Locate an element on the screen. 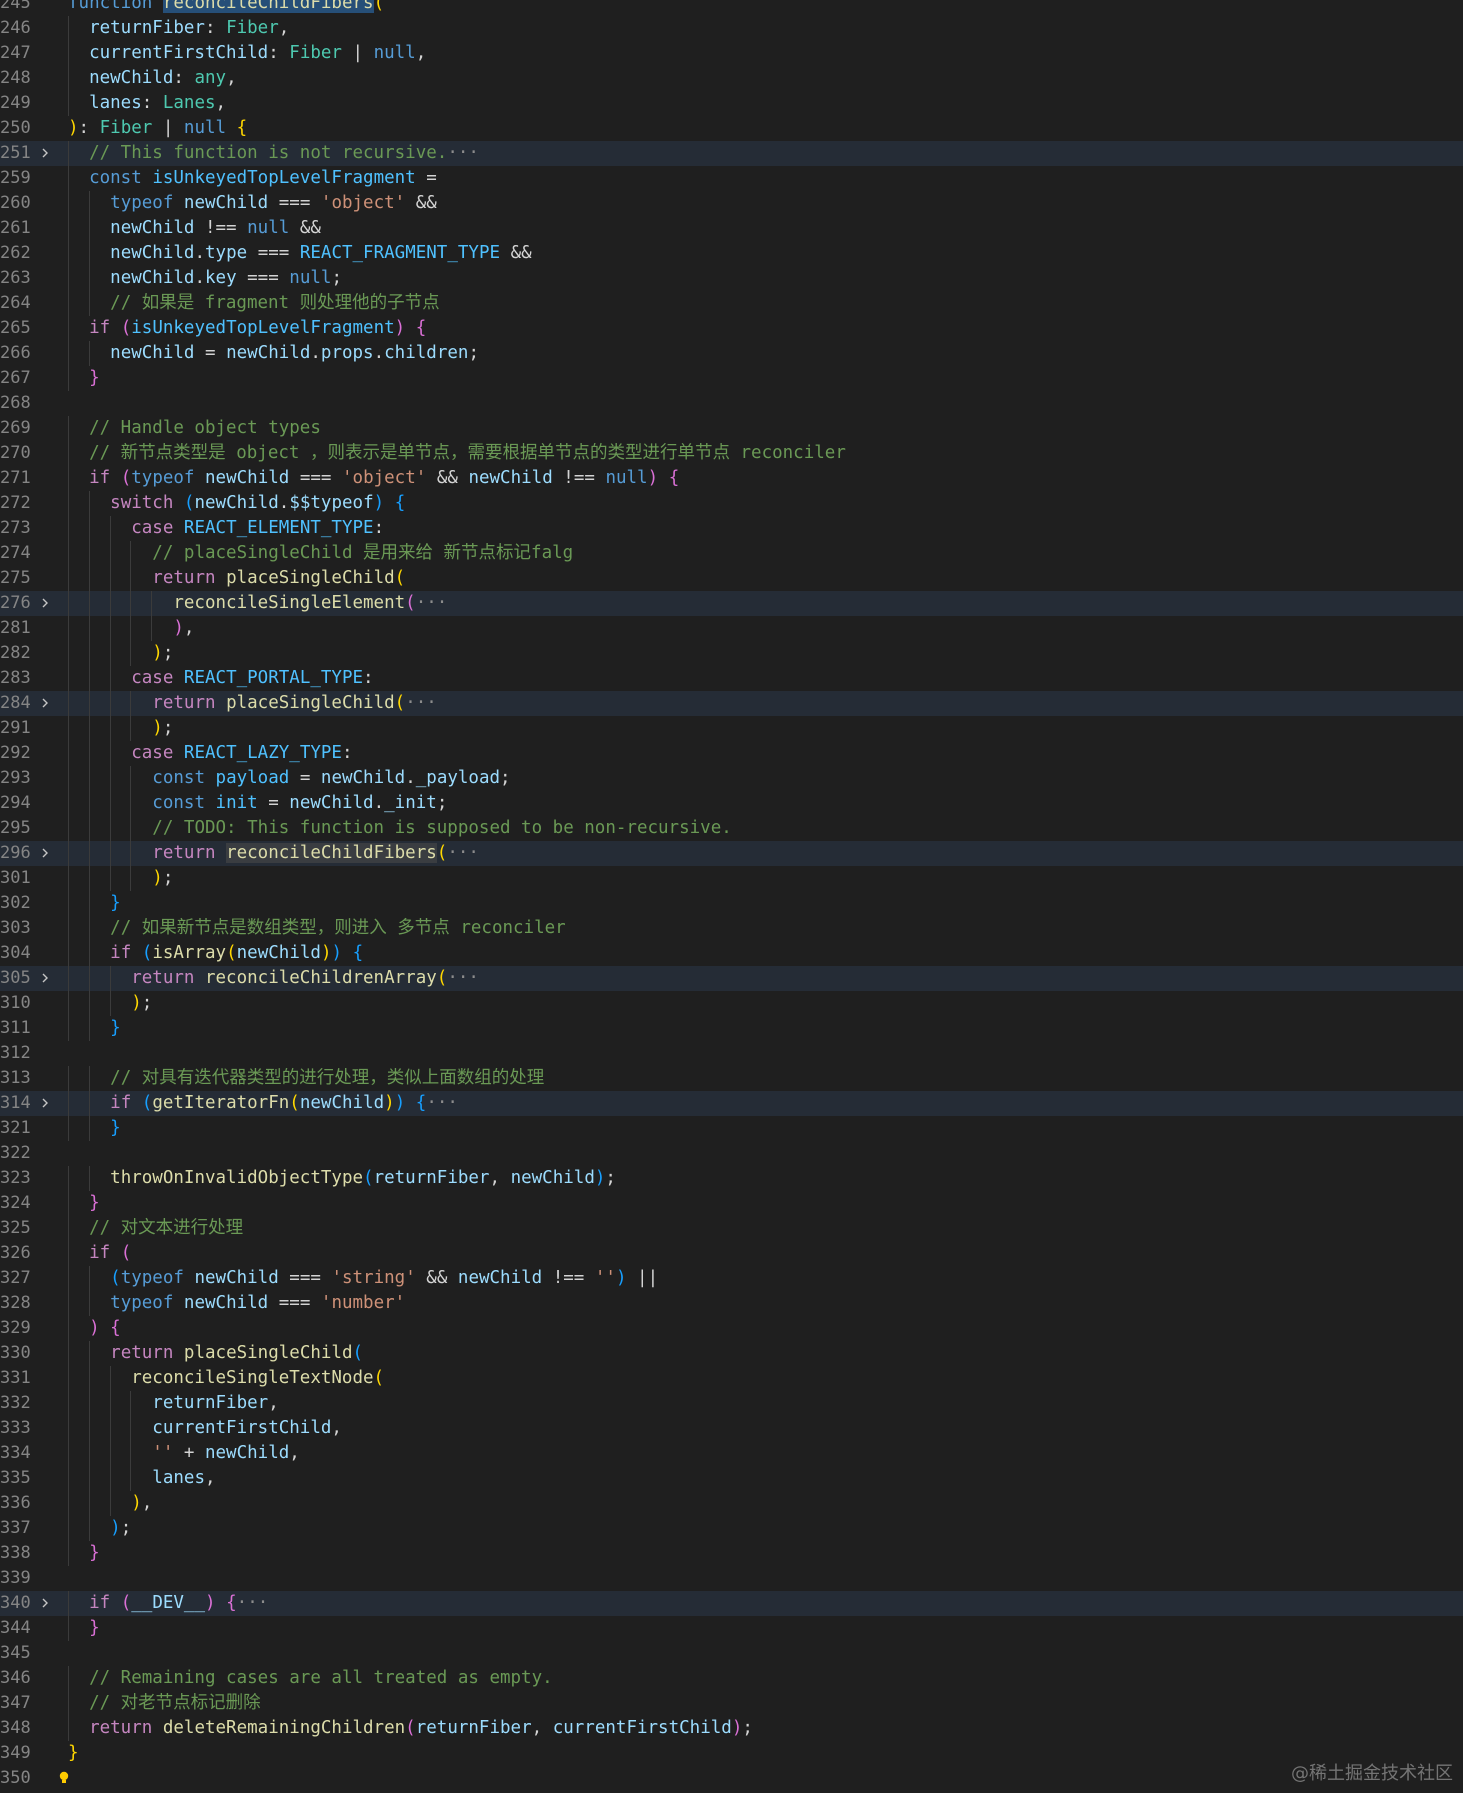 This screenshot has height=1793, width=1463. code-line: 250): Fiber | null { is located at coordinates (731, 128).